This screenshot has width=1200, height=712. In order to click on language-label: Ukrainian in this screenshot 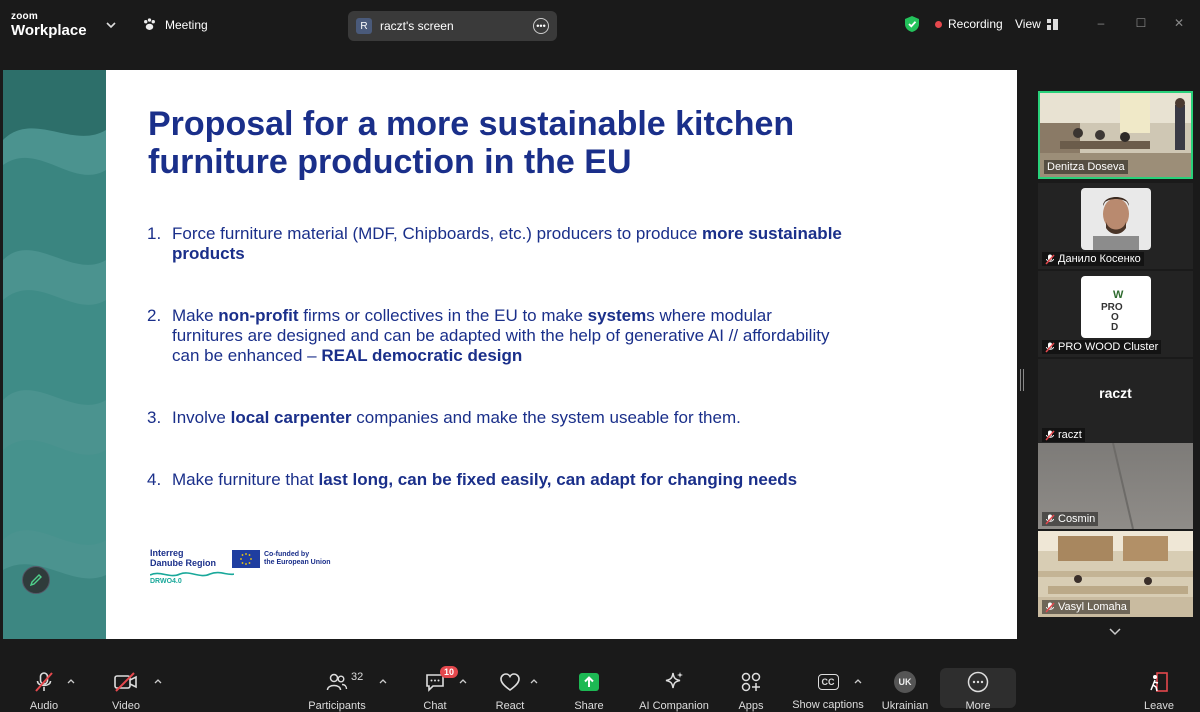, I will do `click(905, 706)`.